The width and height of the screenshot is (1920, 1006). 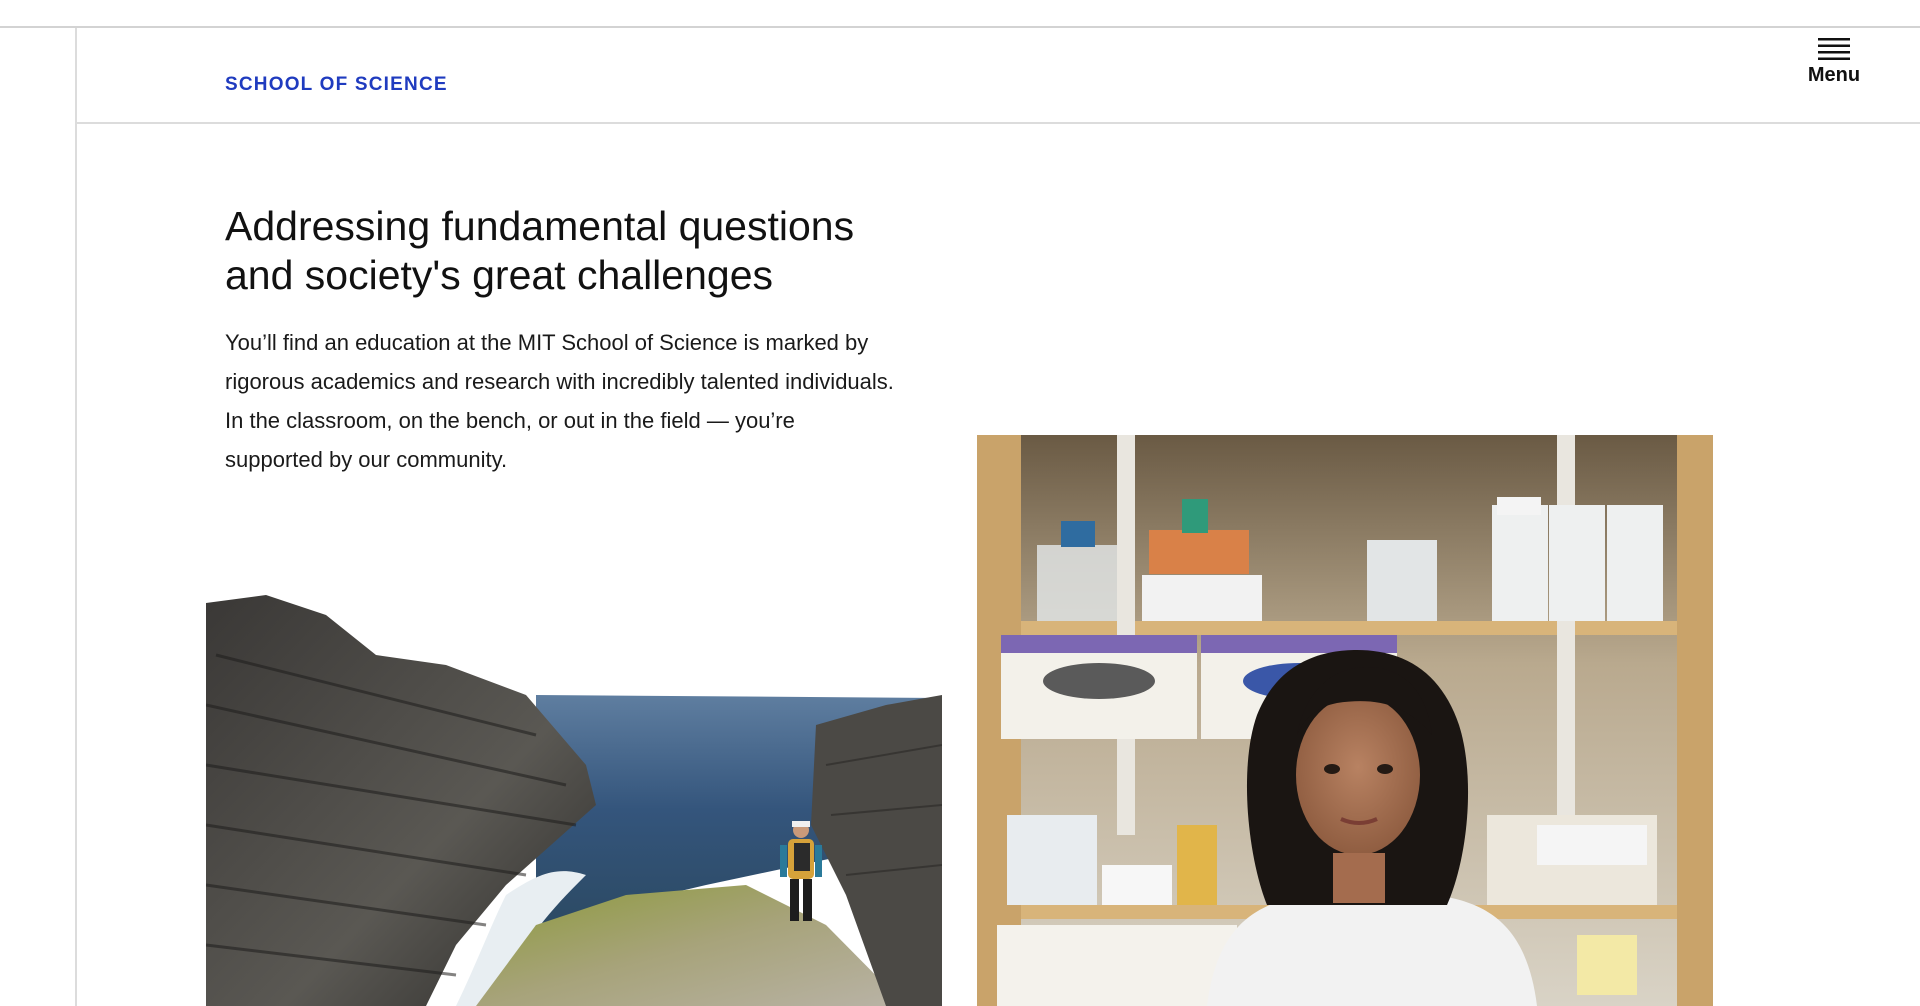 I want to click on headline-line-2: and society's great challenges, so click(x=499, y=275).